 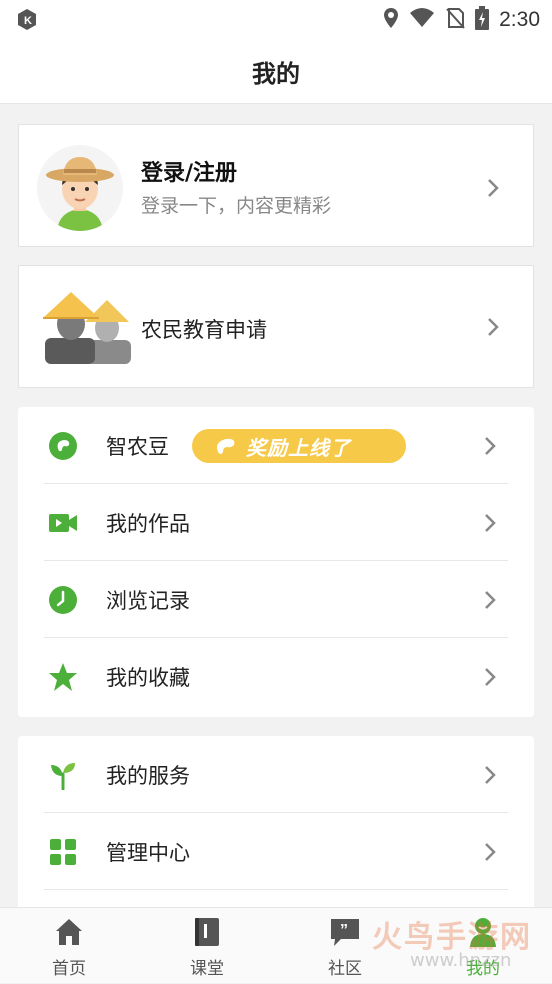 What do you see at coordinates (276, 676) in the screenshot?
I see `menu-item-favorites: 我的收藏` at bounding box center [276, 676].